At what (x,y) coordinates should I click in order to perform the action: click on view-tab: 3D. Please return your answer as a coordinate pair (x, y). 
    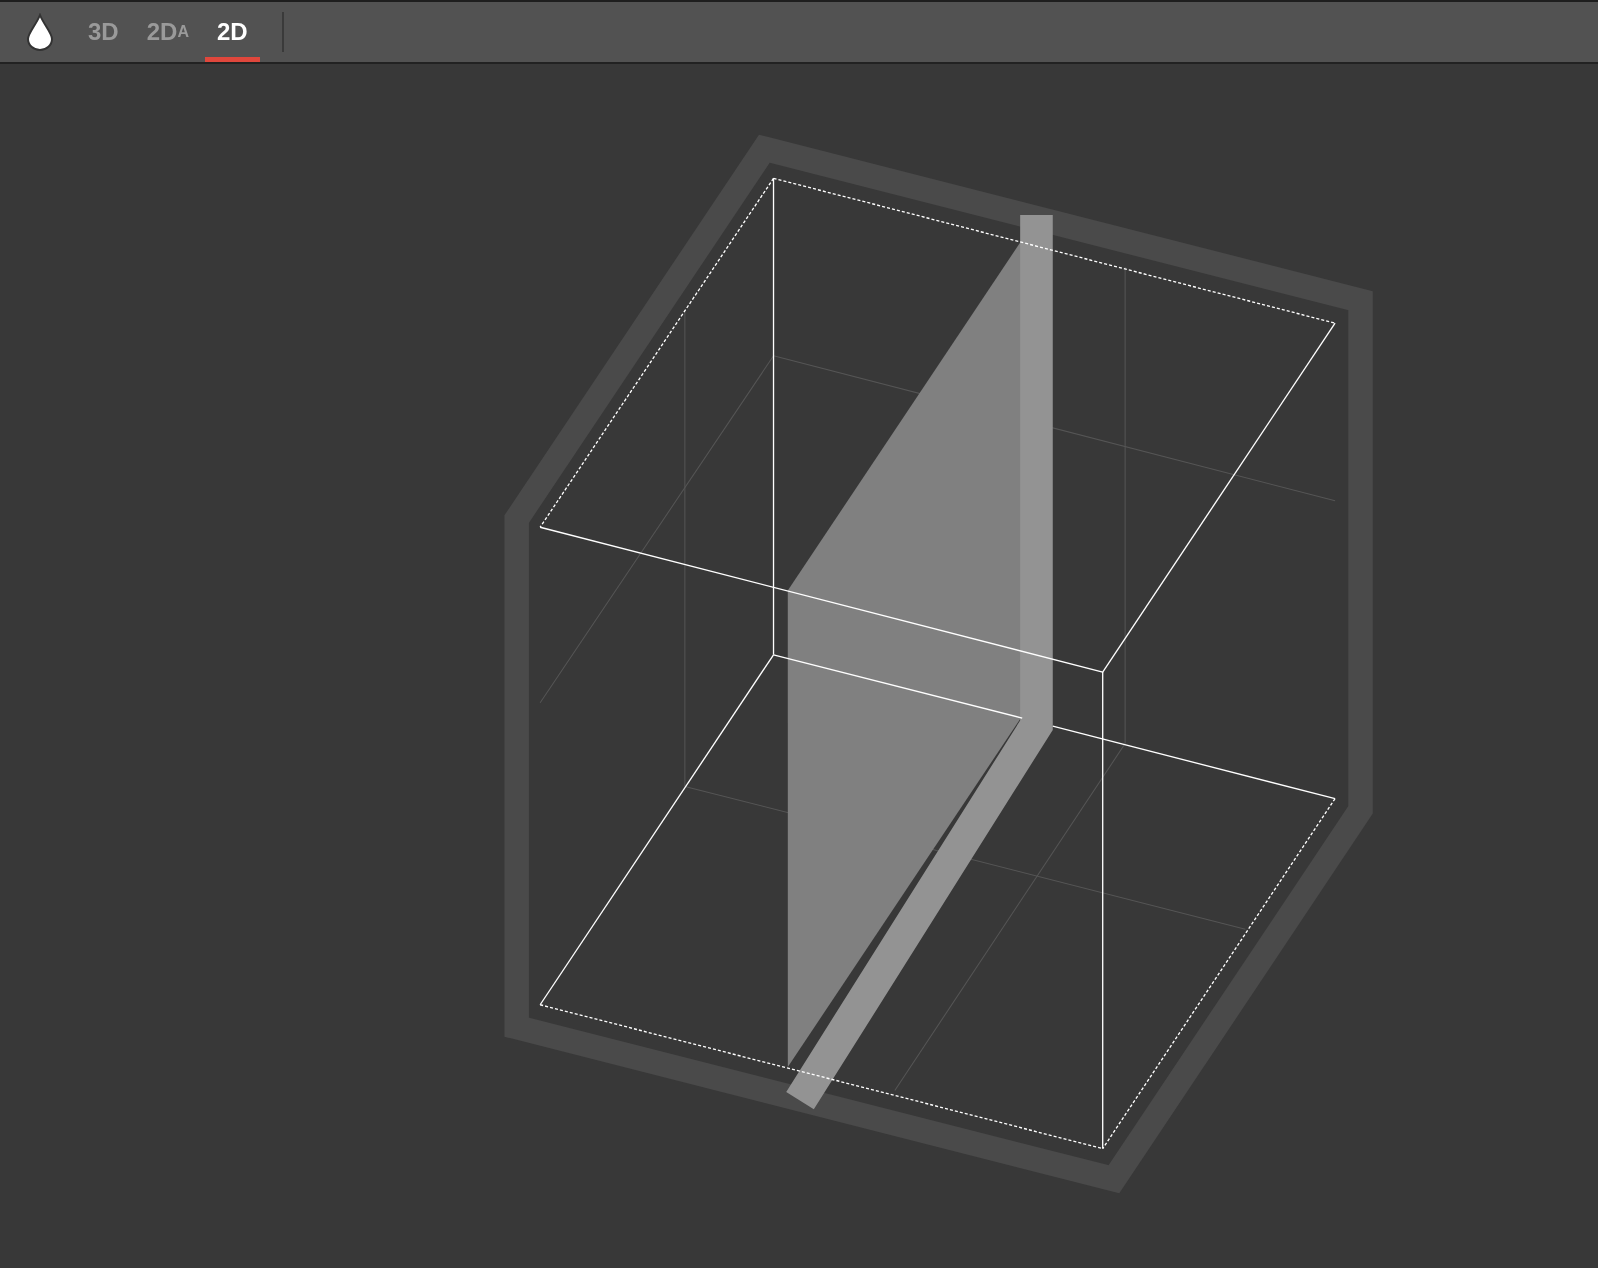
    Looking at the image, I should click on (103, 32).